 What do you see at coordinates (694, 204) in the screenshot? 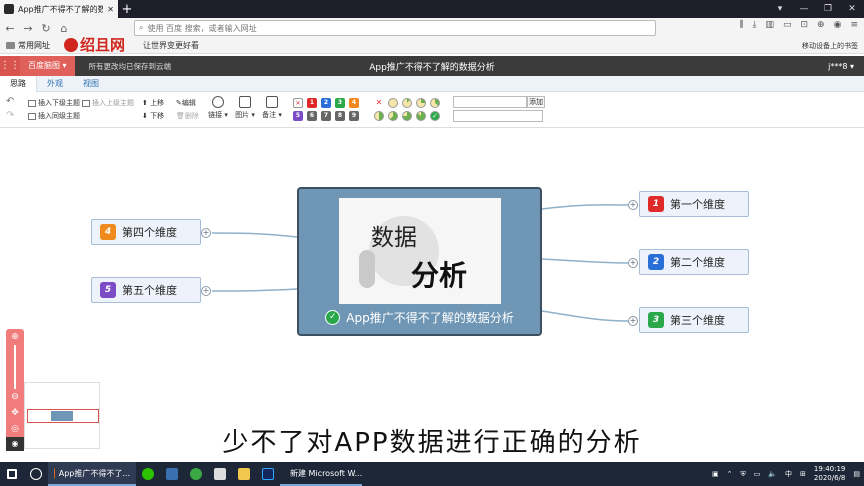
I see `branch-topic-1: 1 第一个维度` at bounding box center [694, 204].